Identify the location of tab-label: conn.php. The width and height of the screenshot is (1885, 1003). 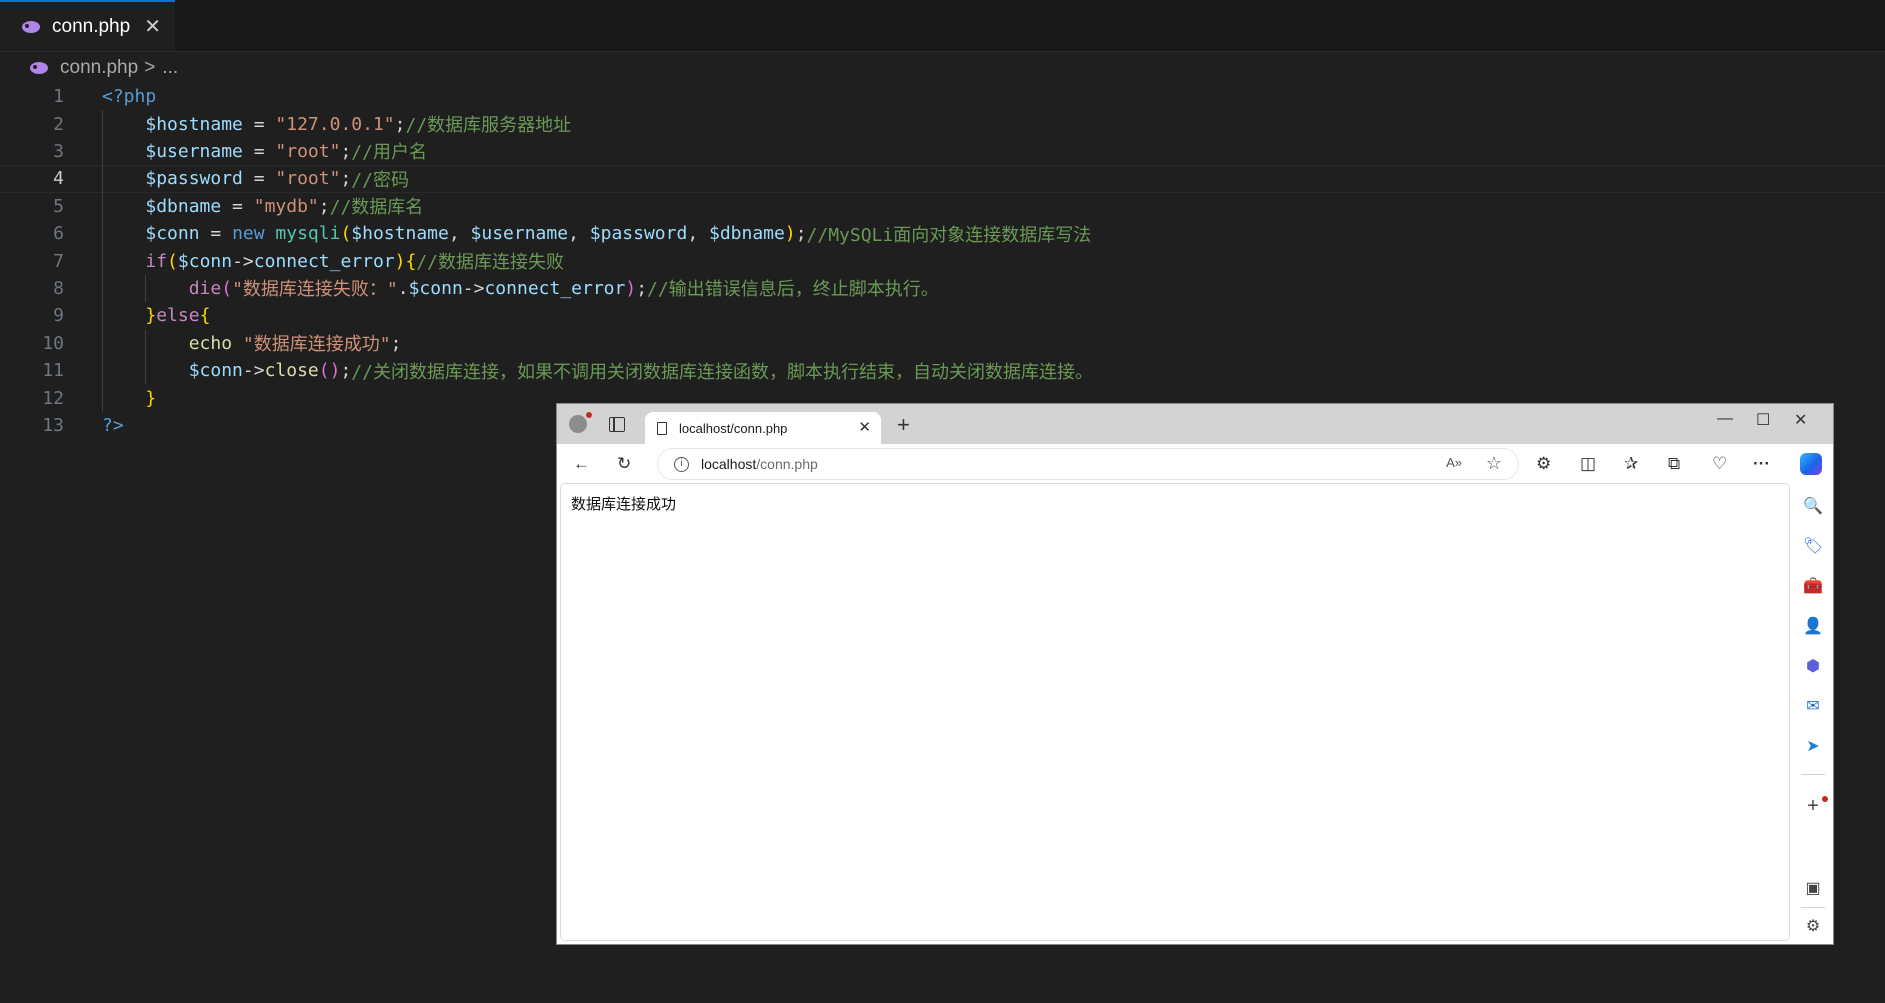
(91, 26).